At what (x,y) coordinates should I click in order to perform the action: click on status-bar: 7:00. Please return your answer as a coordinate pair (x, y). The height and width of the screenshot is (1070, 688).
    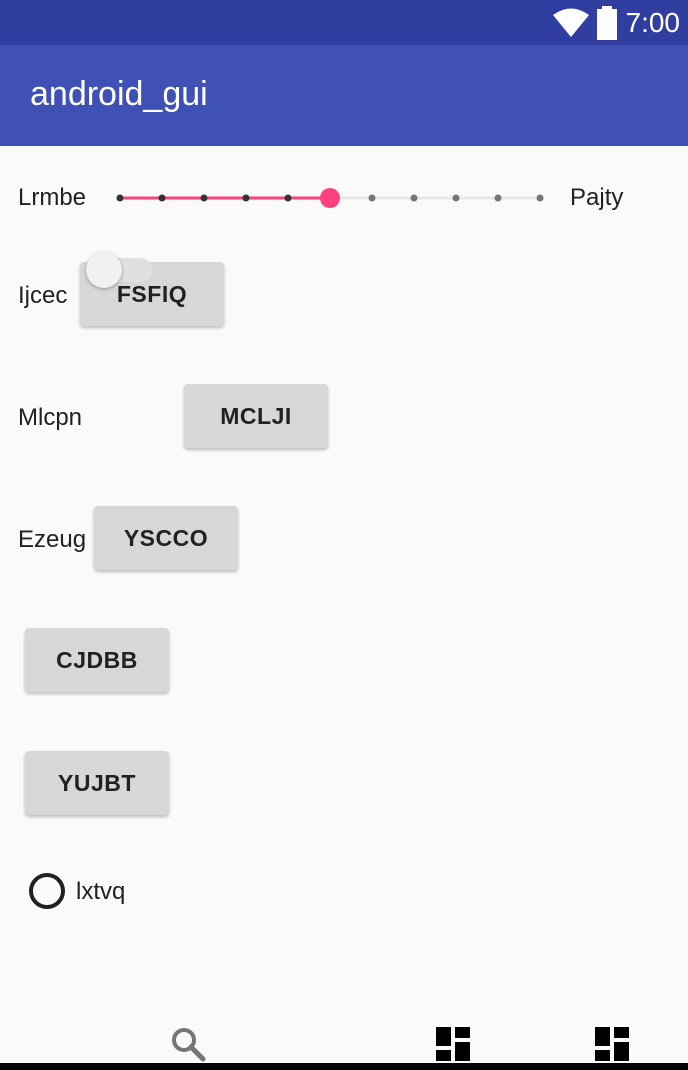
    Looking at the image, I should click on (344, 22).